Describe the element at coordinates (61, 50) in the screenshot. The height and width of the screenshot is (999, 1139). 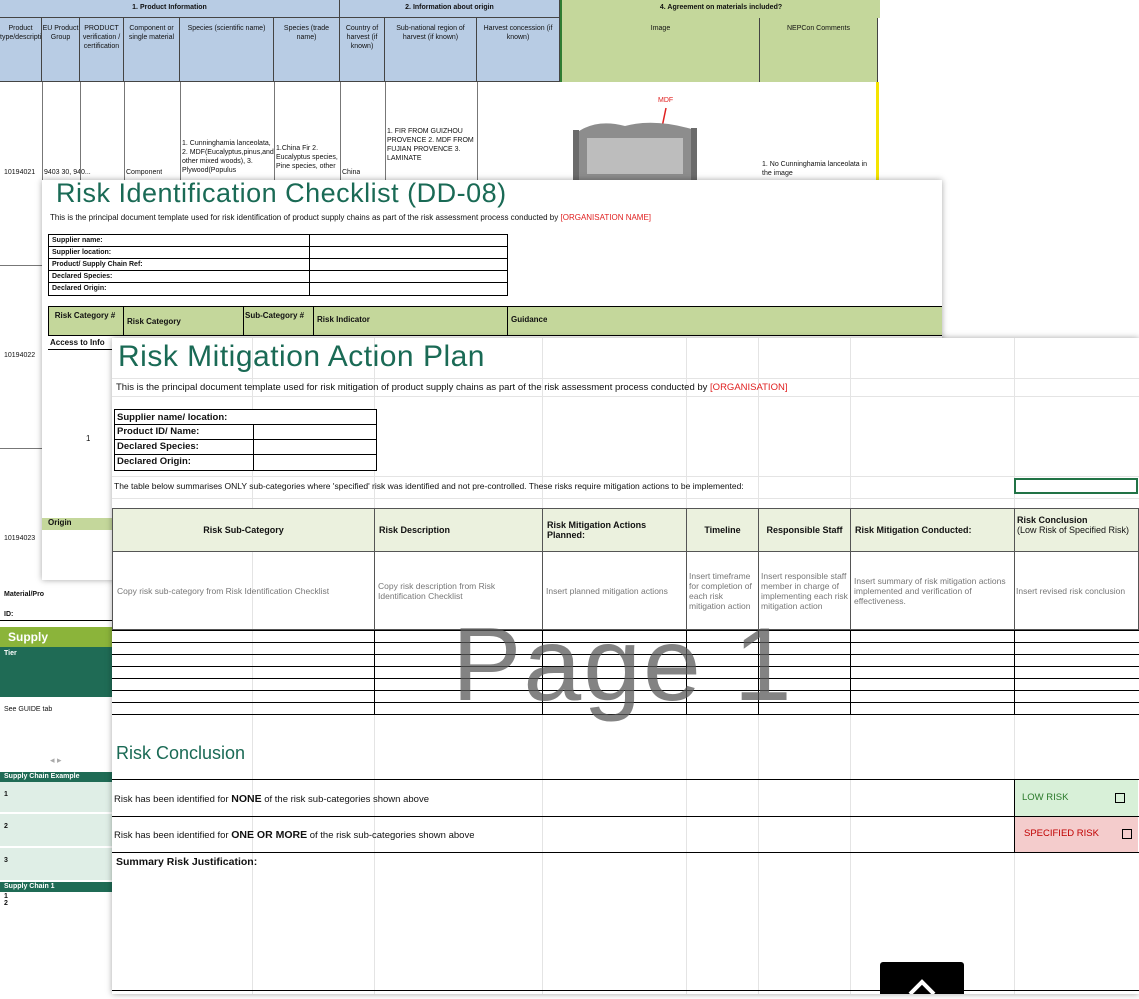
I see `col-eu-group: EU Product Group` at that location.